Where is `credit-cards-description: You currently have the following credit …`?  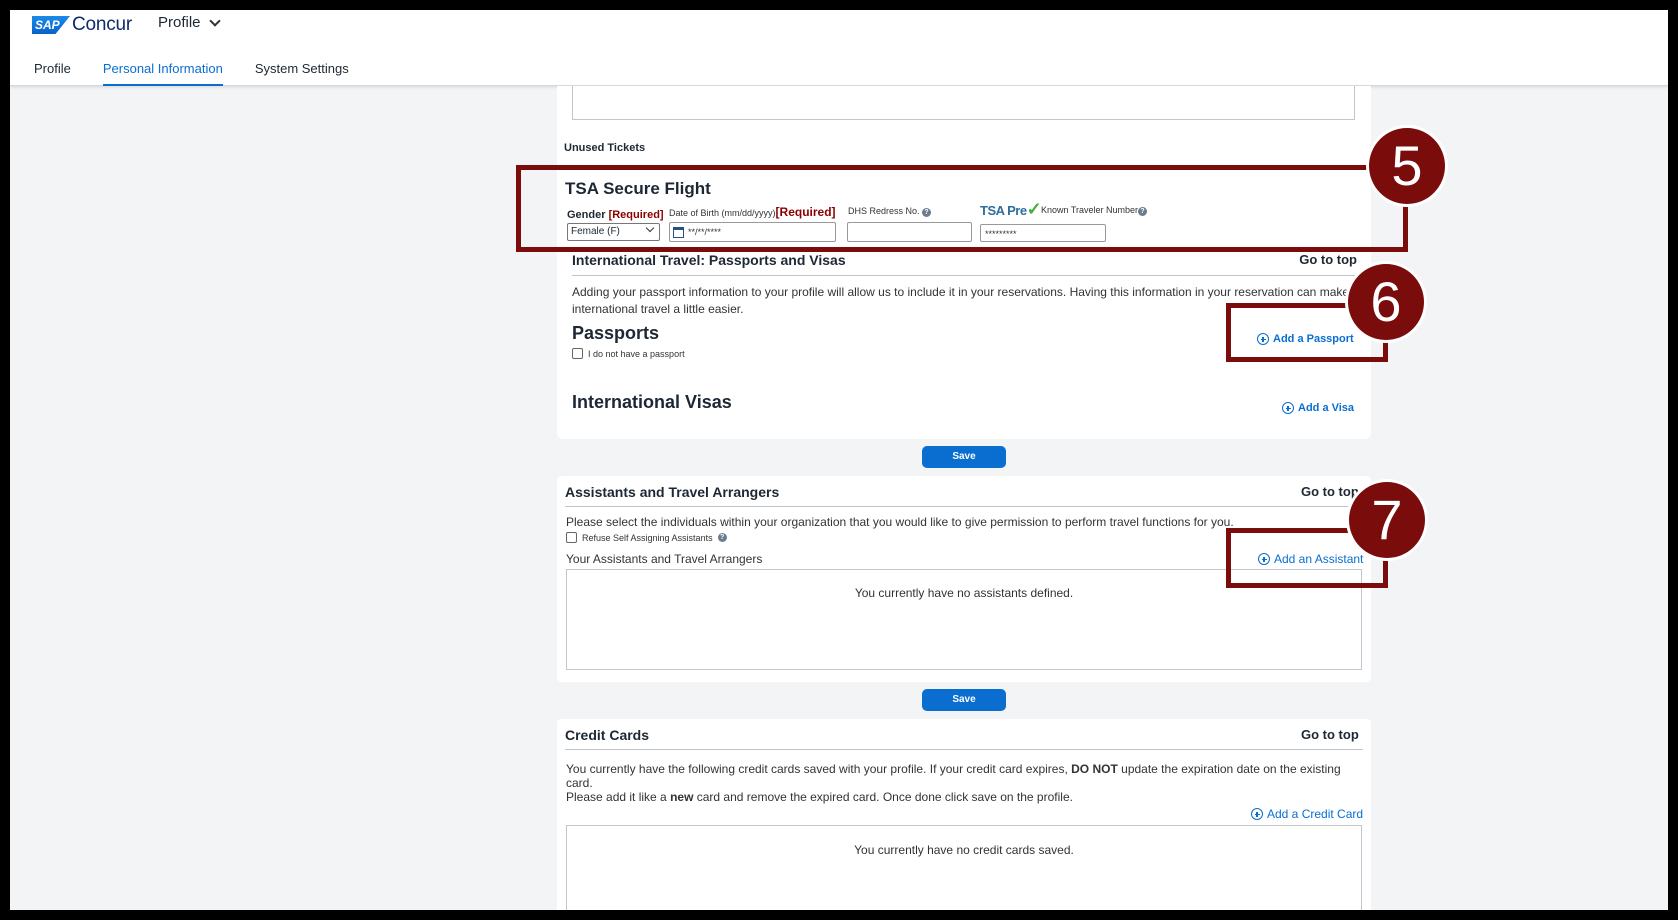
credit-cards-description: You currently have the following credit … is located at coordinates (953, 783).